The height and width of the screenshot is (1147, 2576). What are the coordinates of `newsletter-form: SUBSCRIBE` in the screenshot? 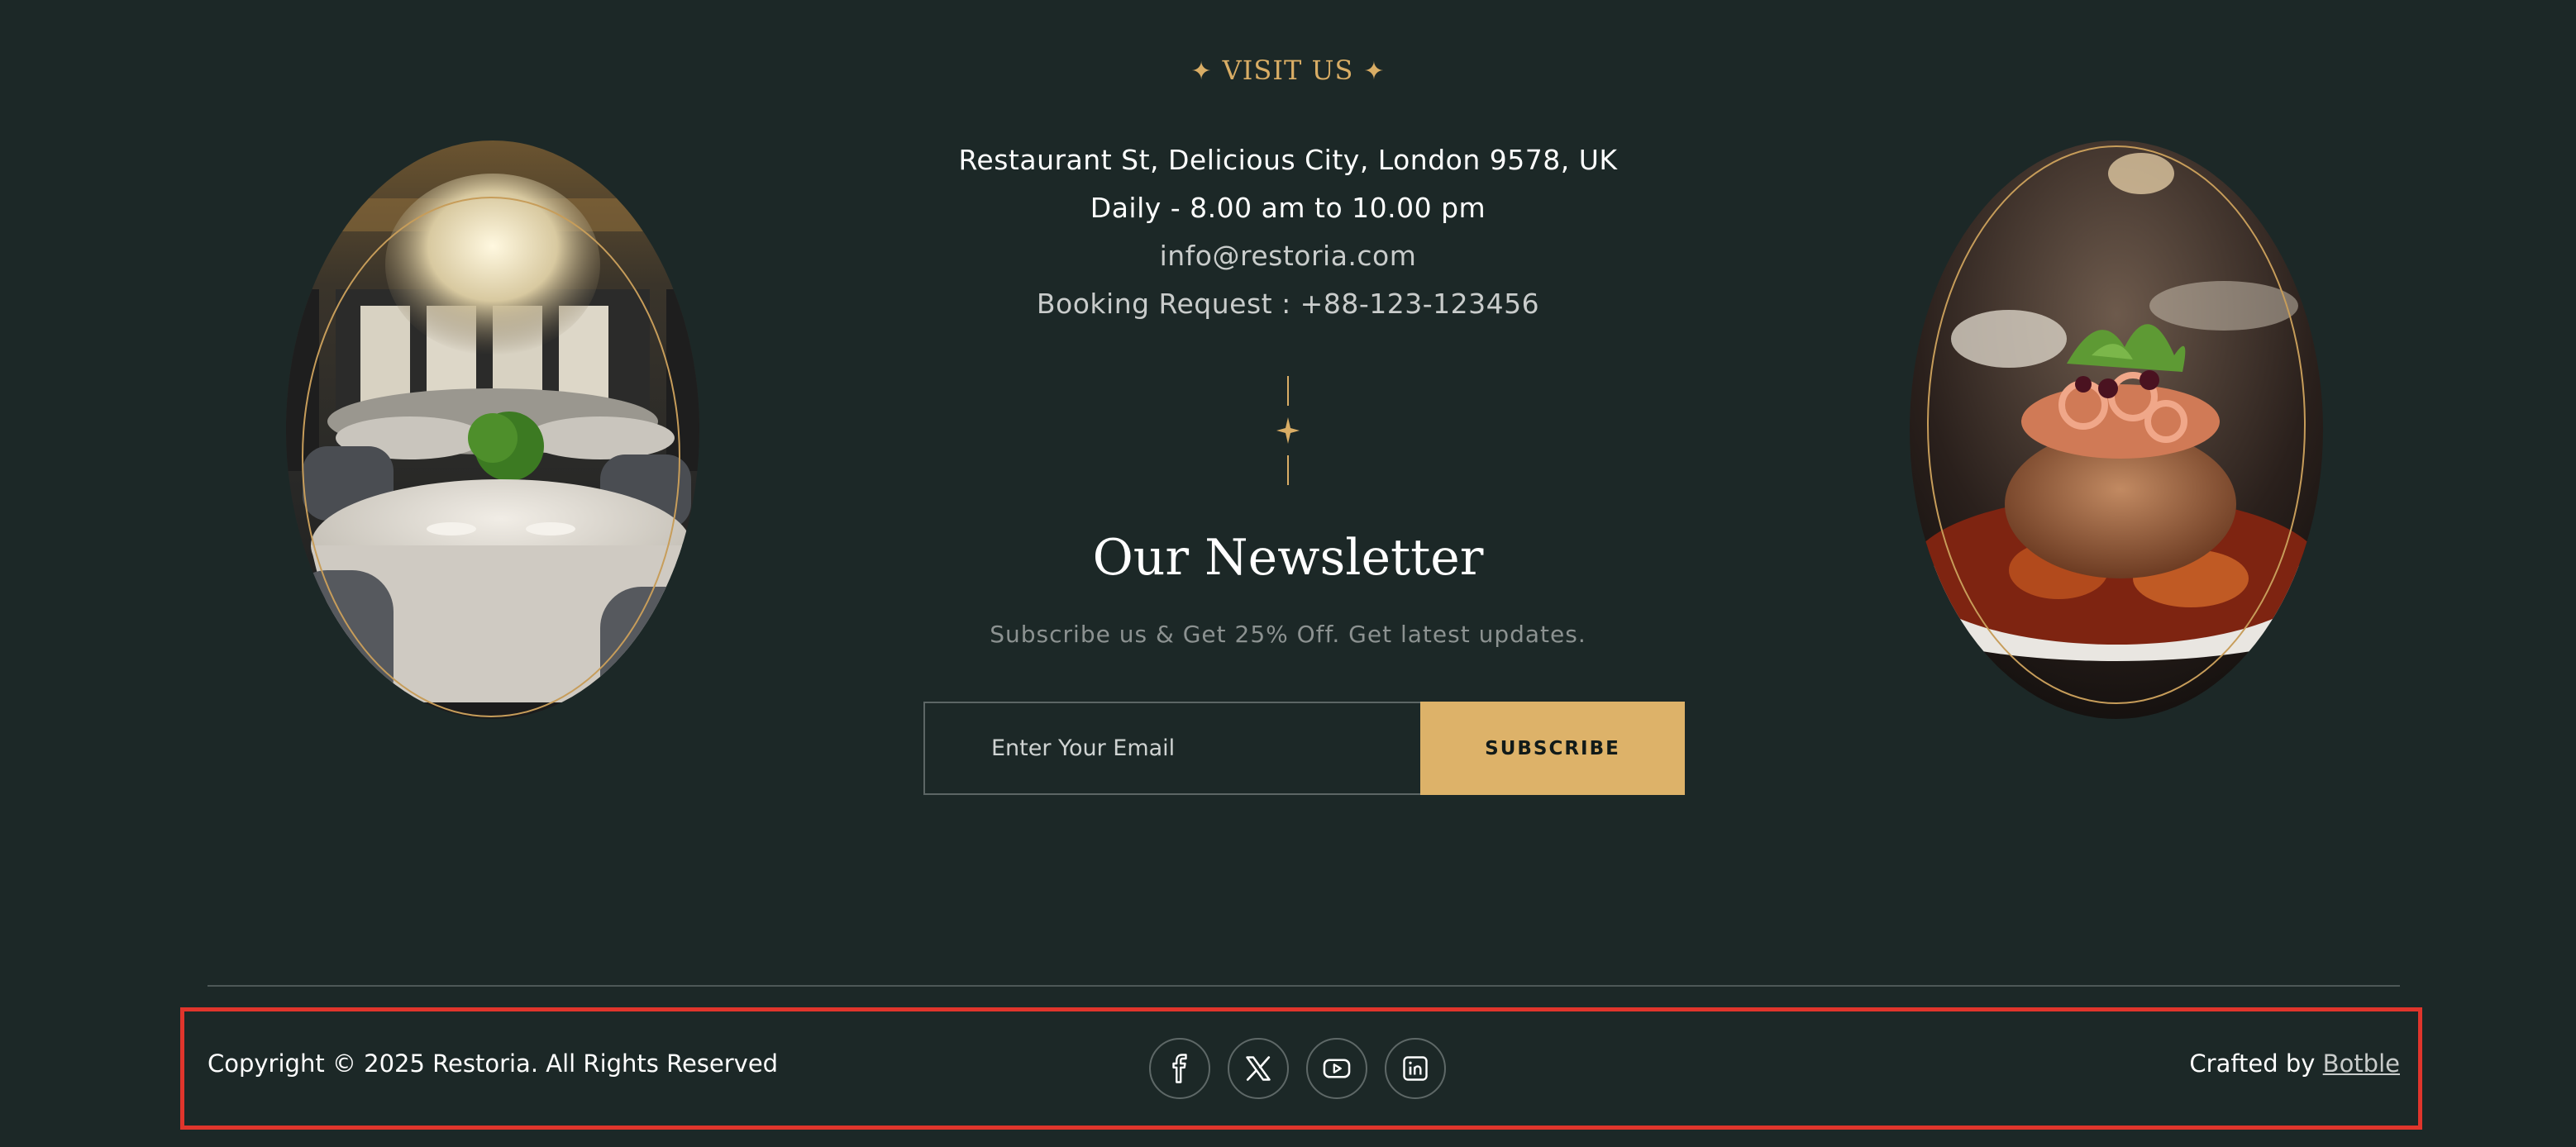 It's located at (1304, 748).